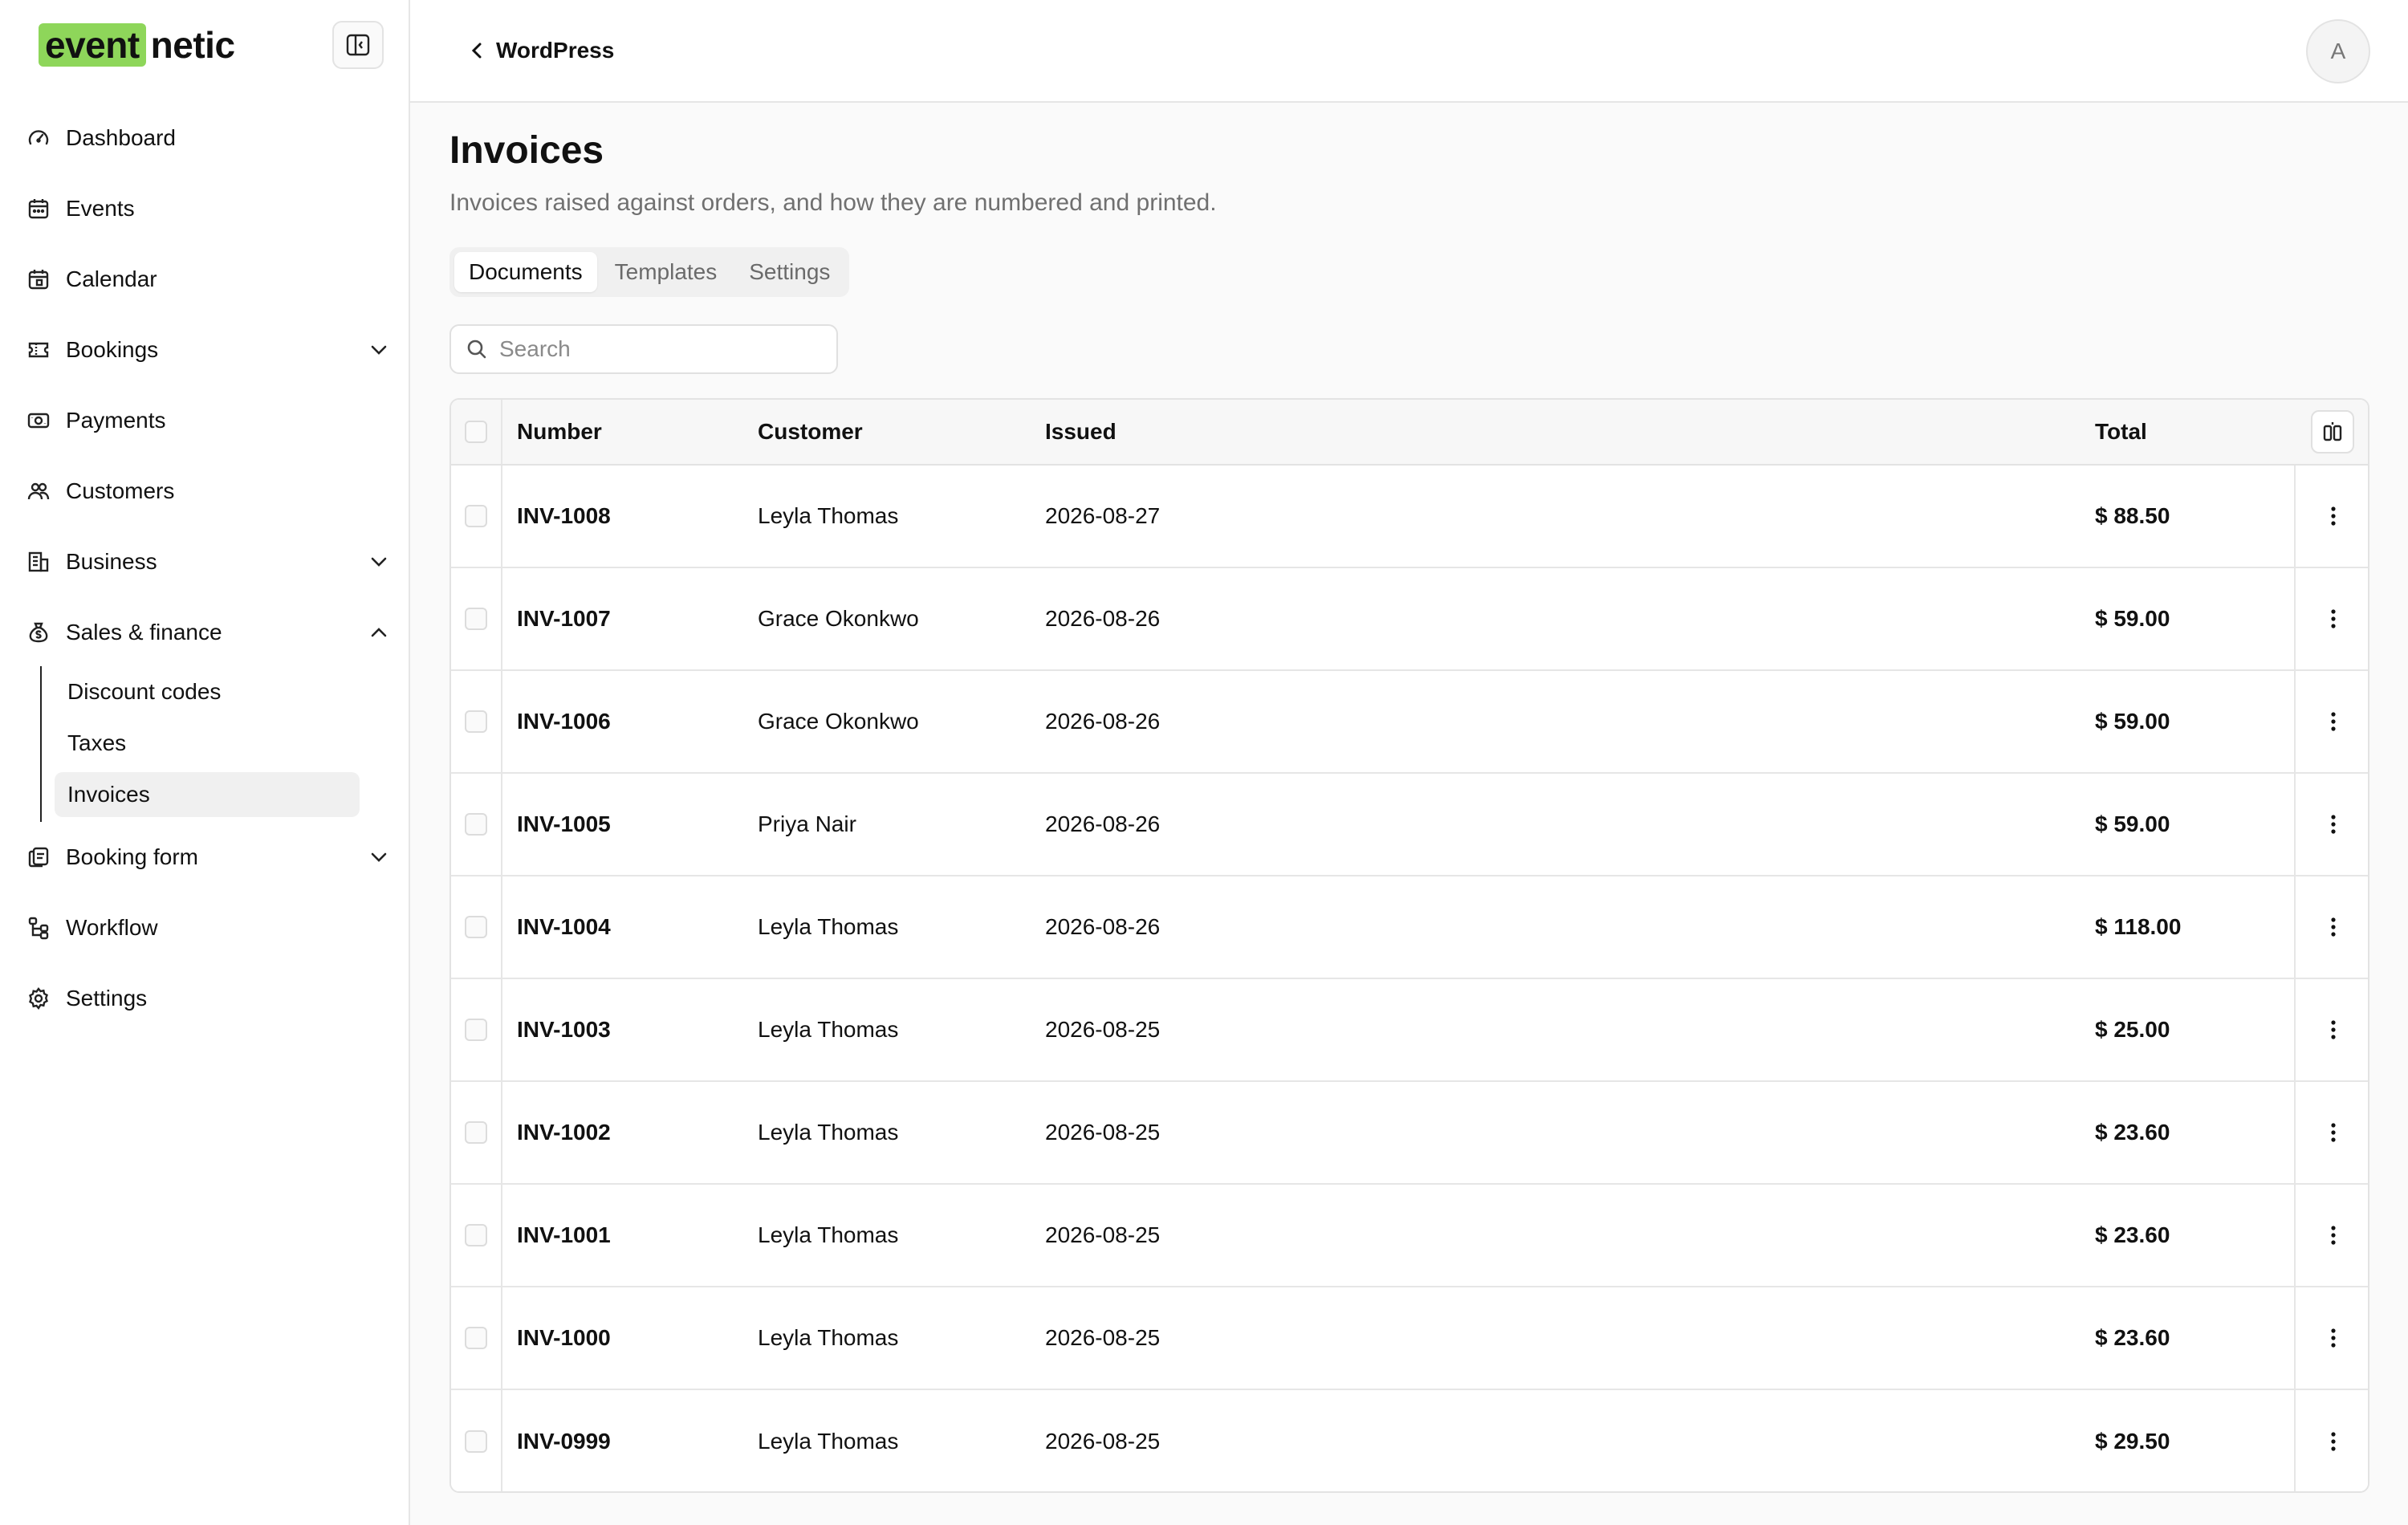  Describe the element at coordinates (476, 432) in the screenshot. I see `select-all-checkbox` at that location.